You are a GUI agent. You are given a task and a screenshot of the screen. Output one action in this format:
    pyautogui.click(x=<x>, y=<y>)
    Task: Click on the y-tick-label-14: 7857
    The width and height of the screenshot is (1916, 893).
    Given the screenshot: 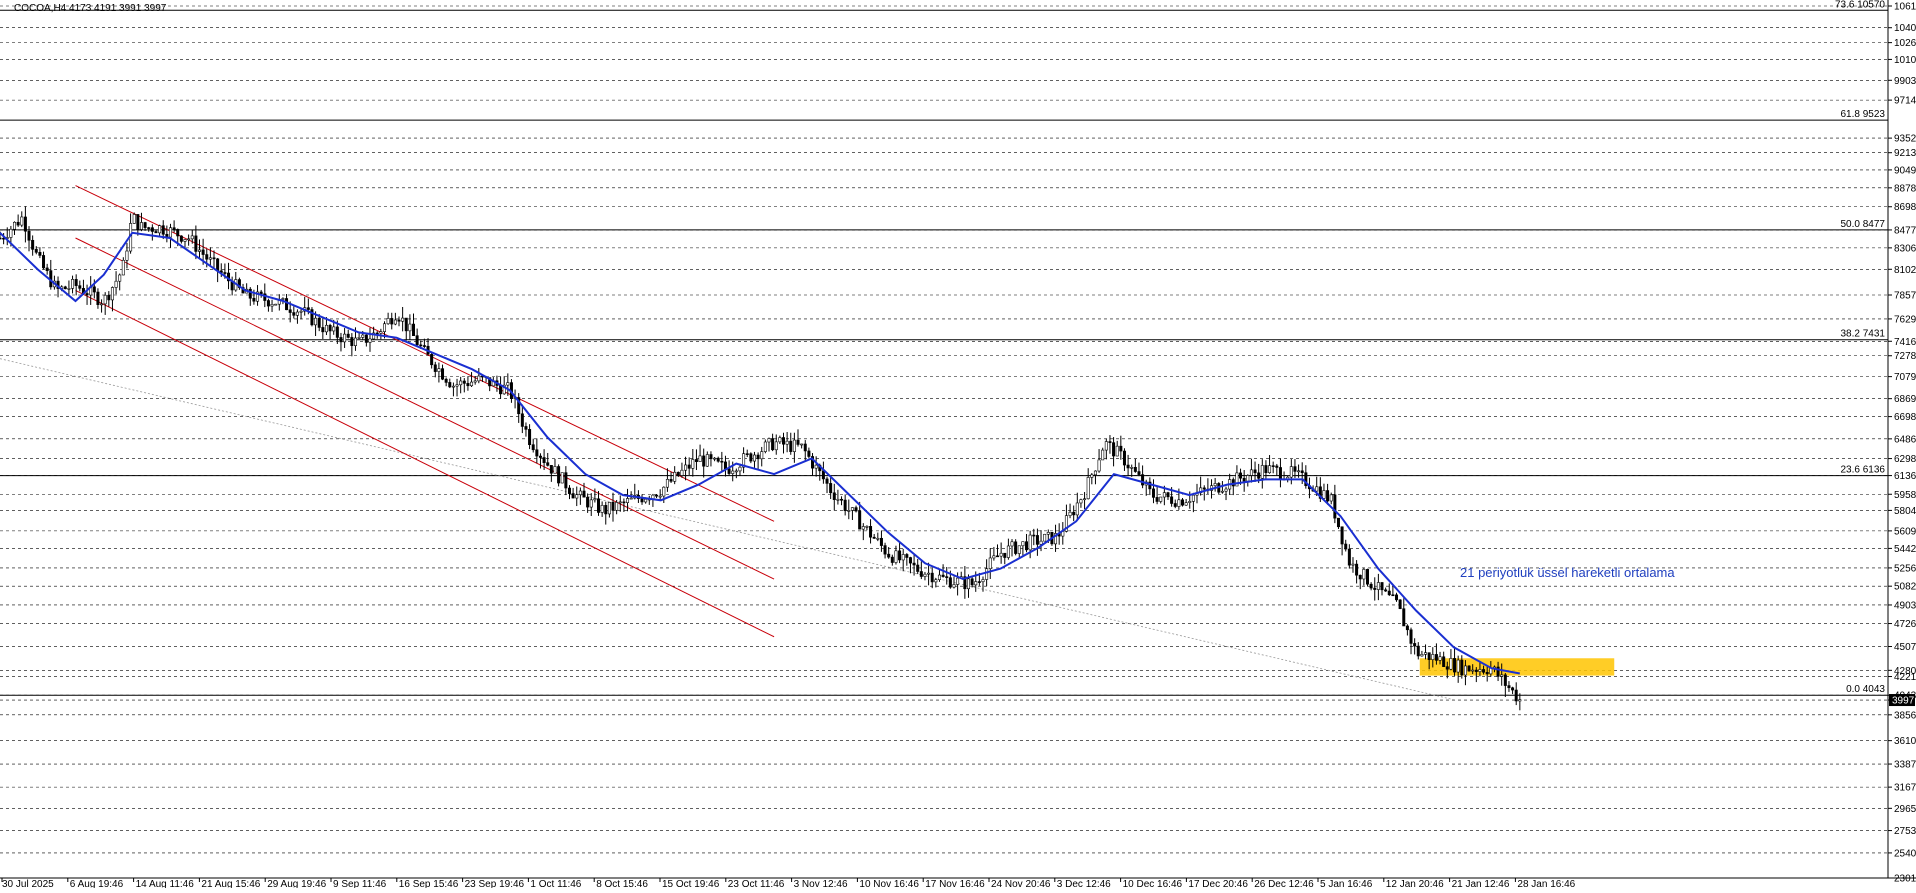 What is the action you would take?
    pyautogui.click(x=1905, y=295)
    